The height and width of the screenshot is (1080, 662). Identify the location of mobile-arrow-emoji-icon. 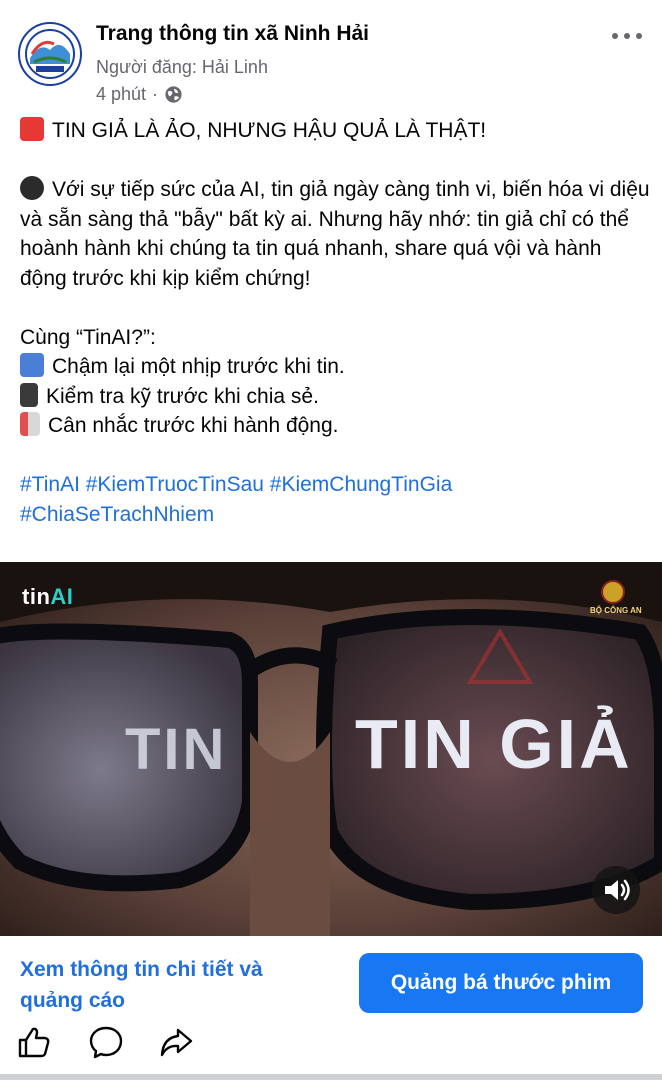
(29, 394).